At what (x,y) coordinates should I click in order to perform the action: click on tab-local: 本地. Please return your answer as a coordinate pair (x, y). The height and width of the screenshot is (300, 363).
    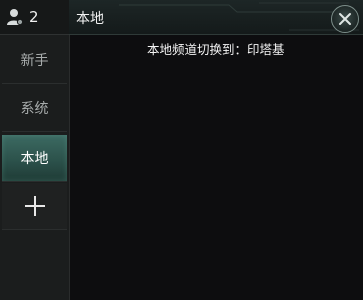
    Looking at the image, I should click on (34, 158).